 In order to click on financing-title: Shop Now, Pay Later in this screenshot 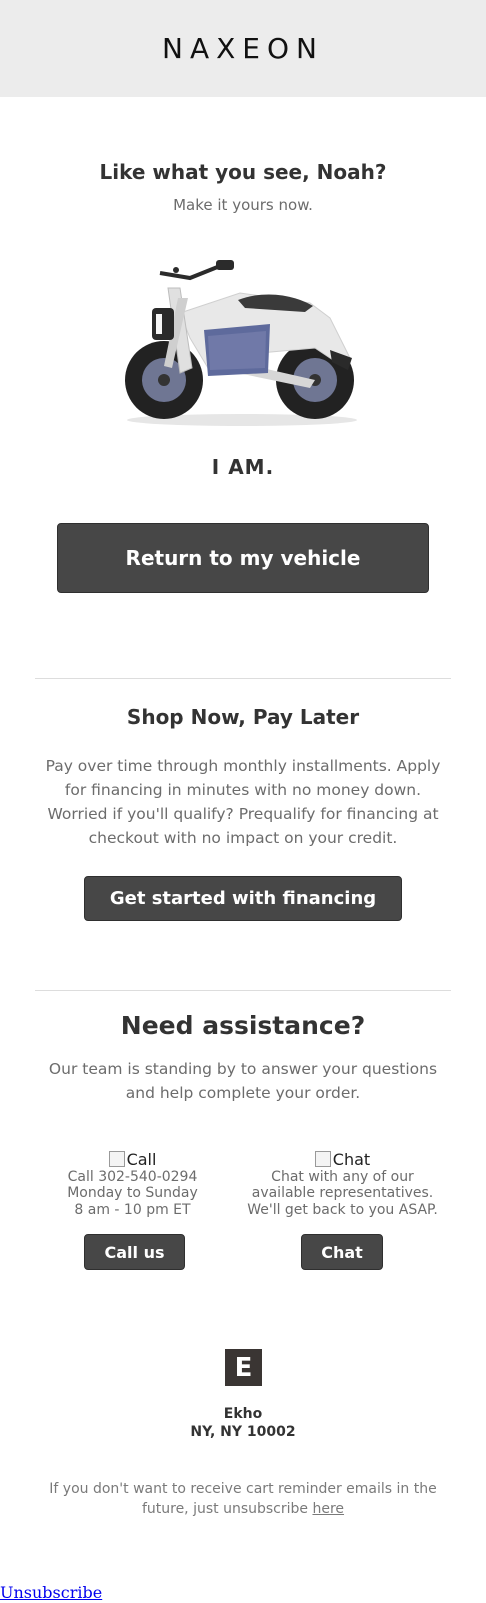, I will do `click(243, 717)`.